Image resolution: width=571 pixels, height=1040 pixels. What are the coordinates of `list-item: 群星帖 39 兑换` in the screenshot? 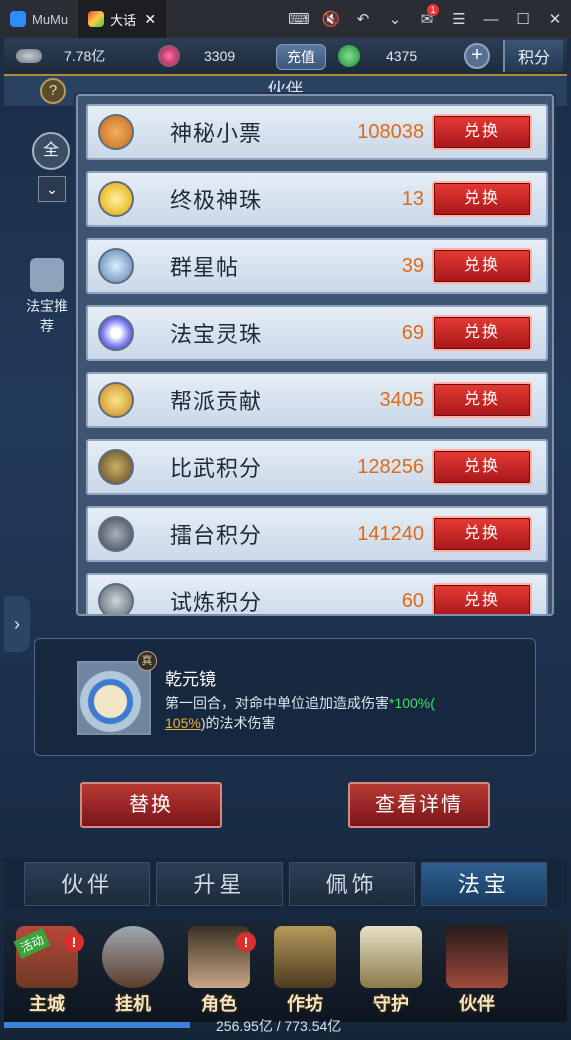 It's located at (317, 266).